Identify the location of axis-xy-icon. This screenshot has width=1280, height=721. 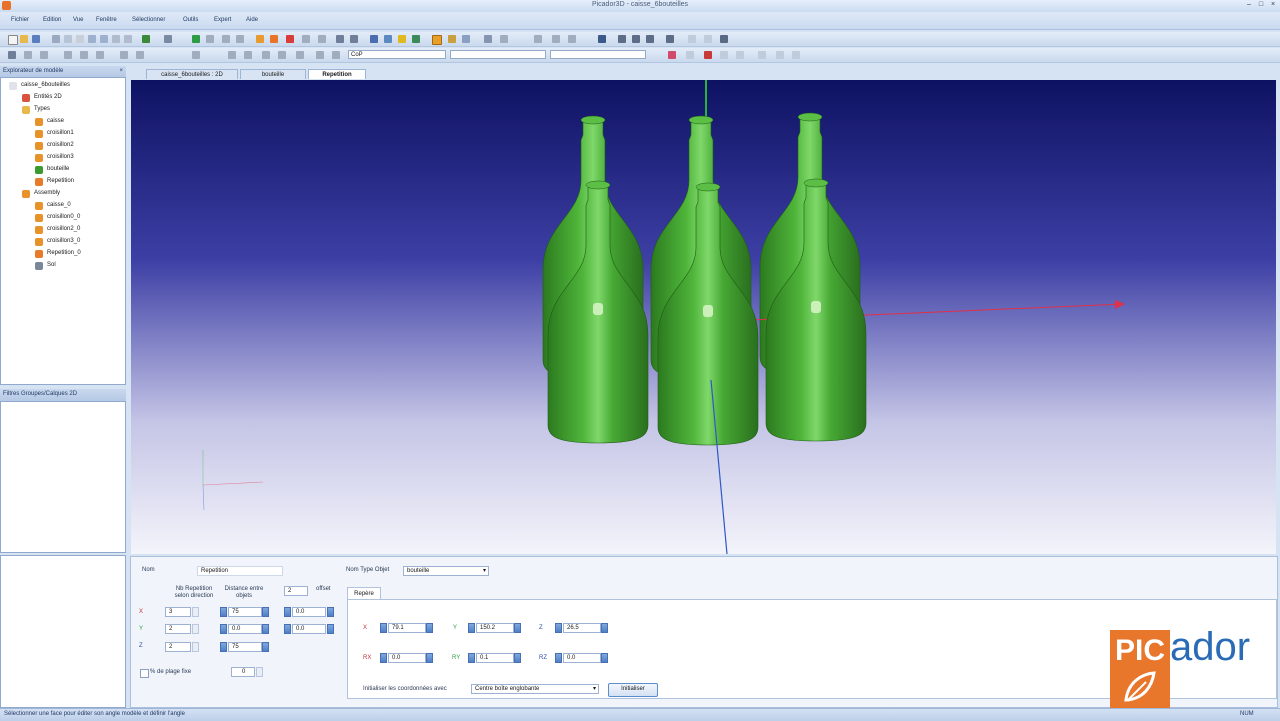
(622, 39).